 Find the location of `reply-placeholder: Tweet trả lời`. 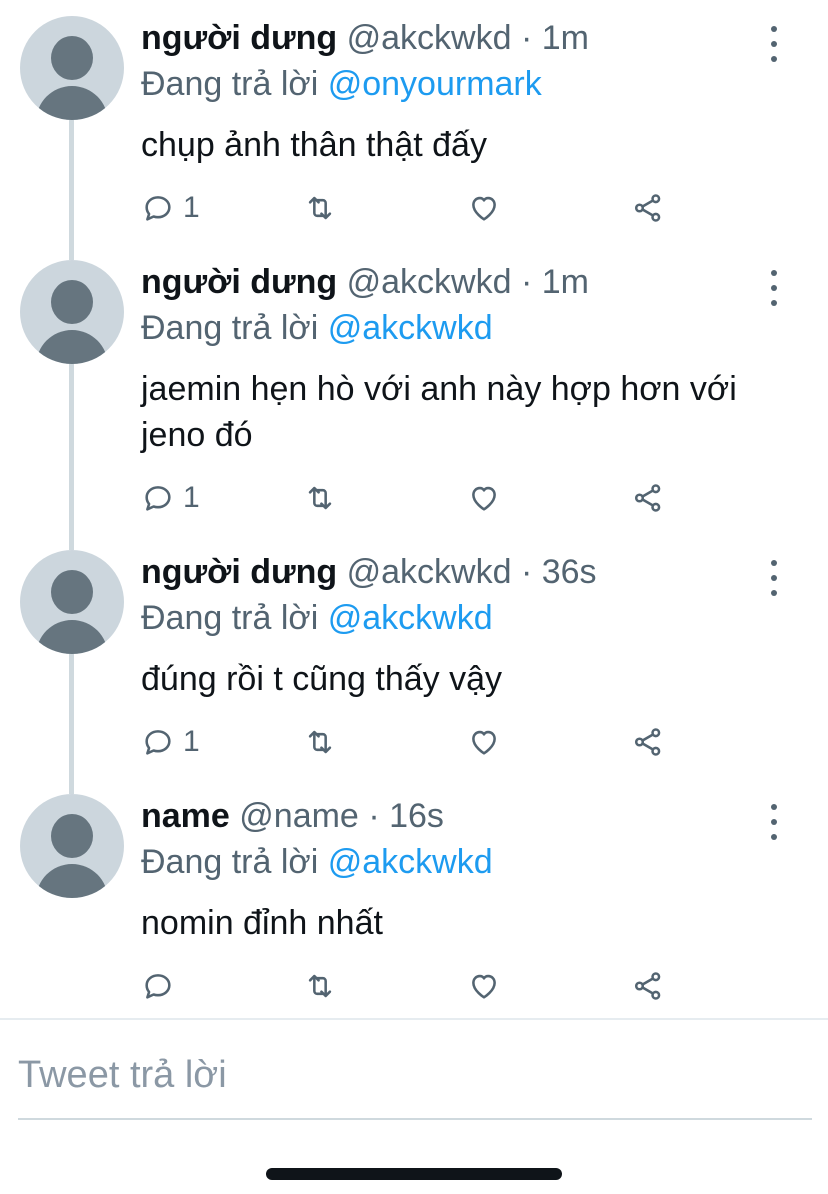

reply-placeholder: Tweet trả lời is located at coordinates (122, 1075).